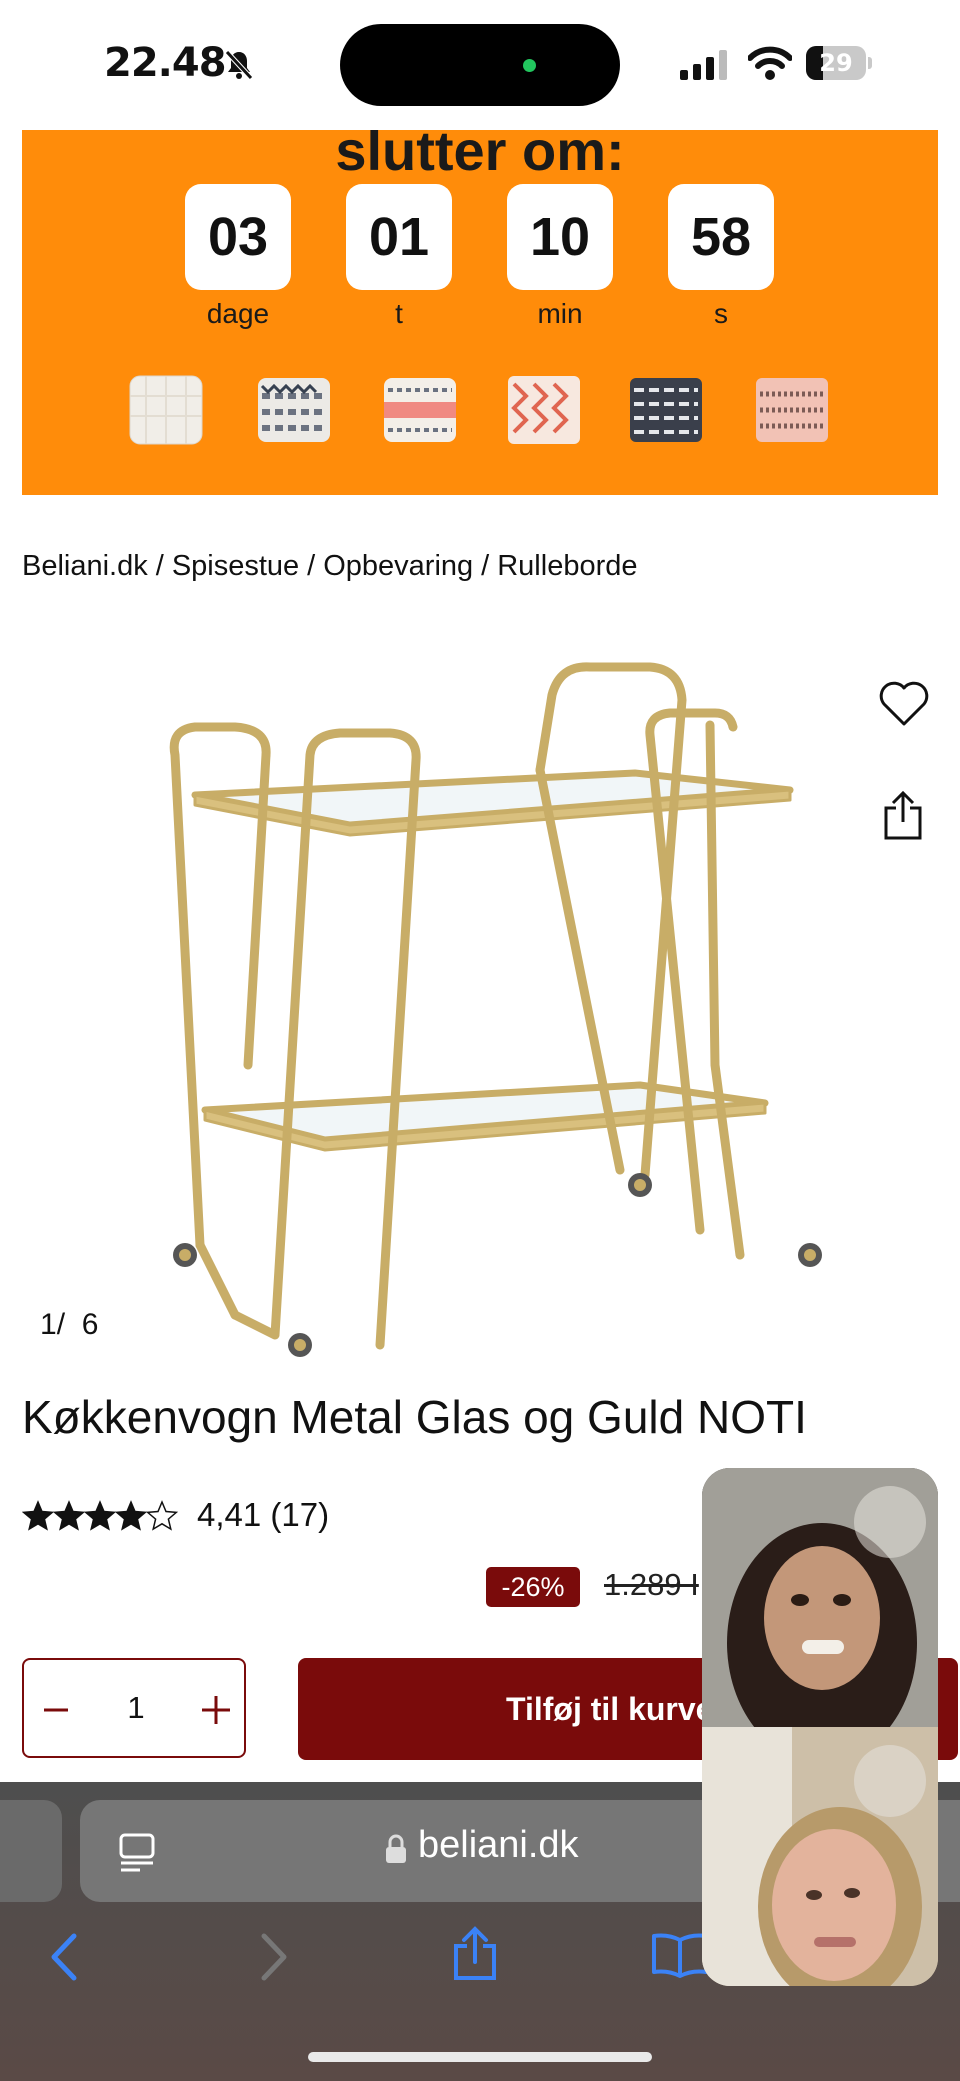 The image size is (960, 2081). I want to click on camera-active-indicator, so click(529, 65).